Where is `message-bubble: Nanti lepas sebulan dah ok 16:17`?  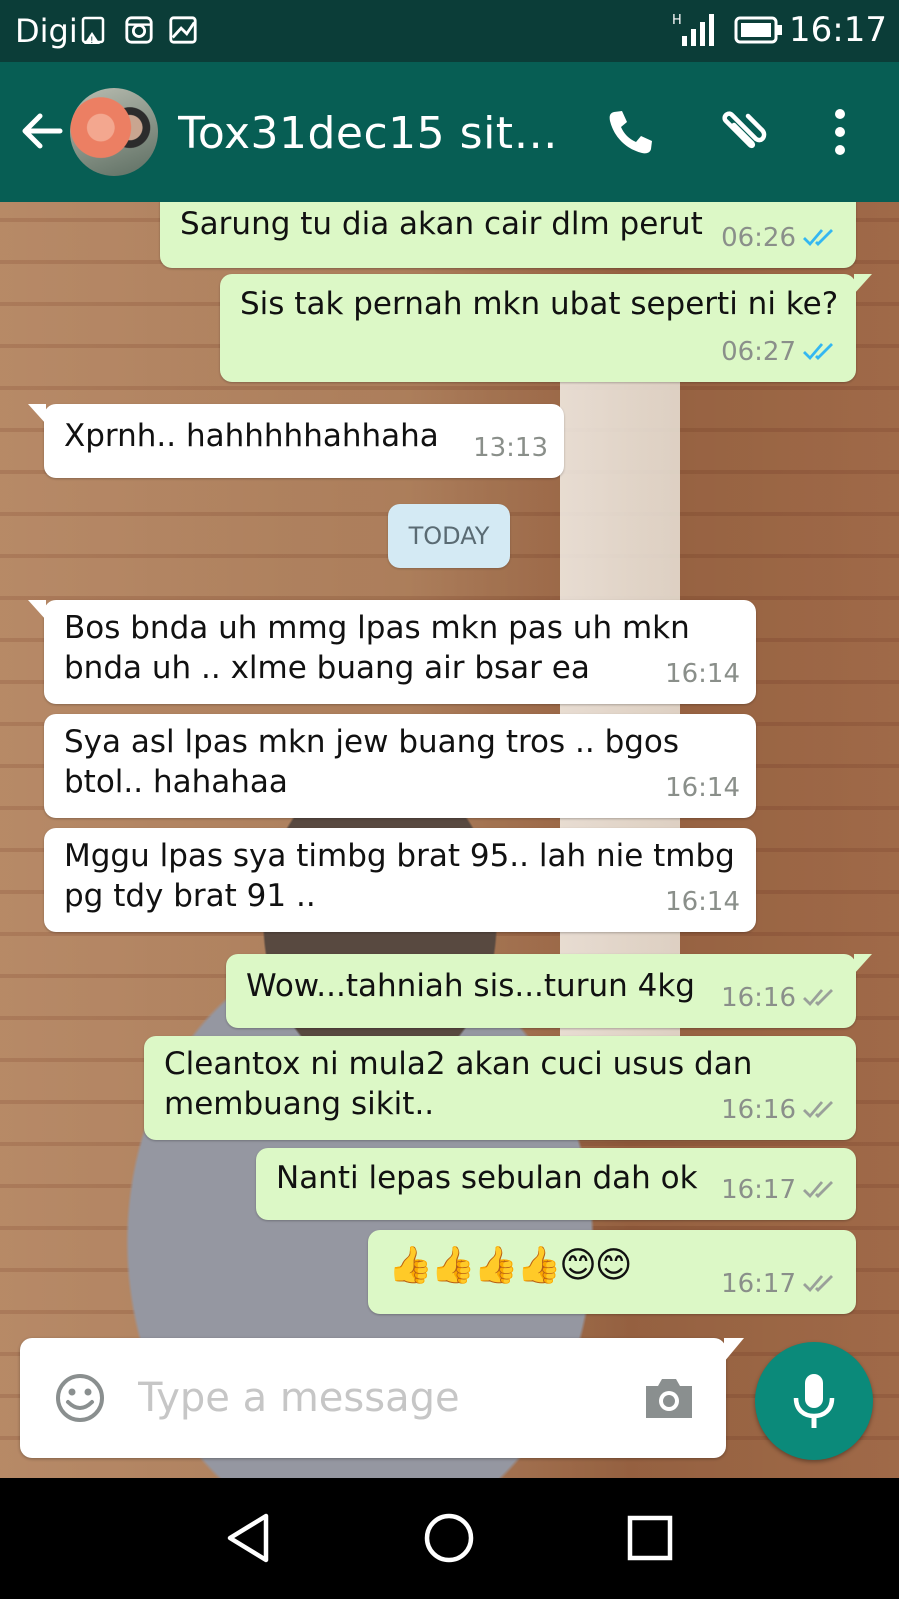
message-bubble: Nanti lepas sebulan dah ok 16:17 is located at coordinates (556, 1184).